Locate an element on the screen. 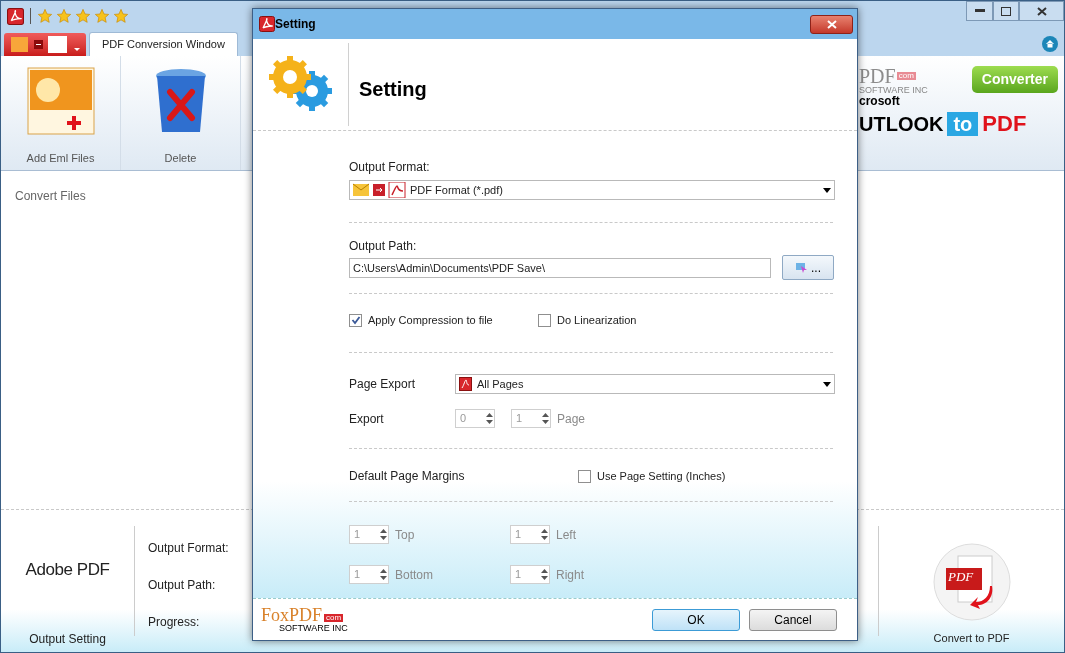 Image resolution: width=1065 pixels, height=653 pixels. dialog-button: Cancel is located at coordinates (793, 619).